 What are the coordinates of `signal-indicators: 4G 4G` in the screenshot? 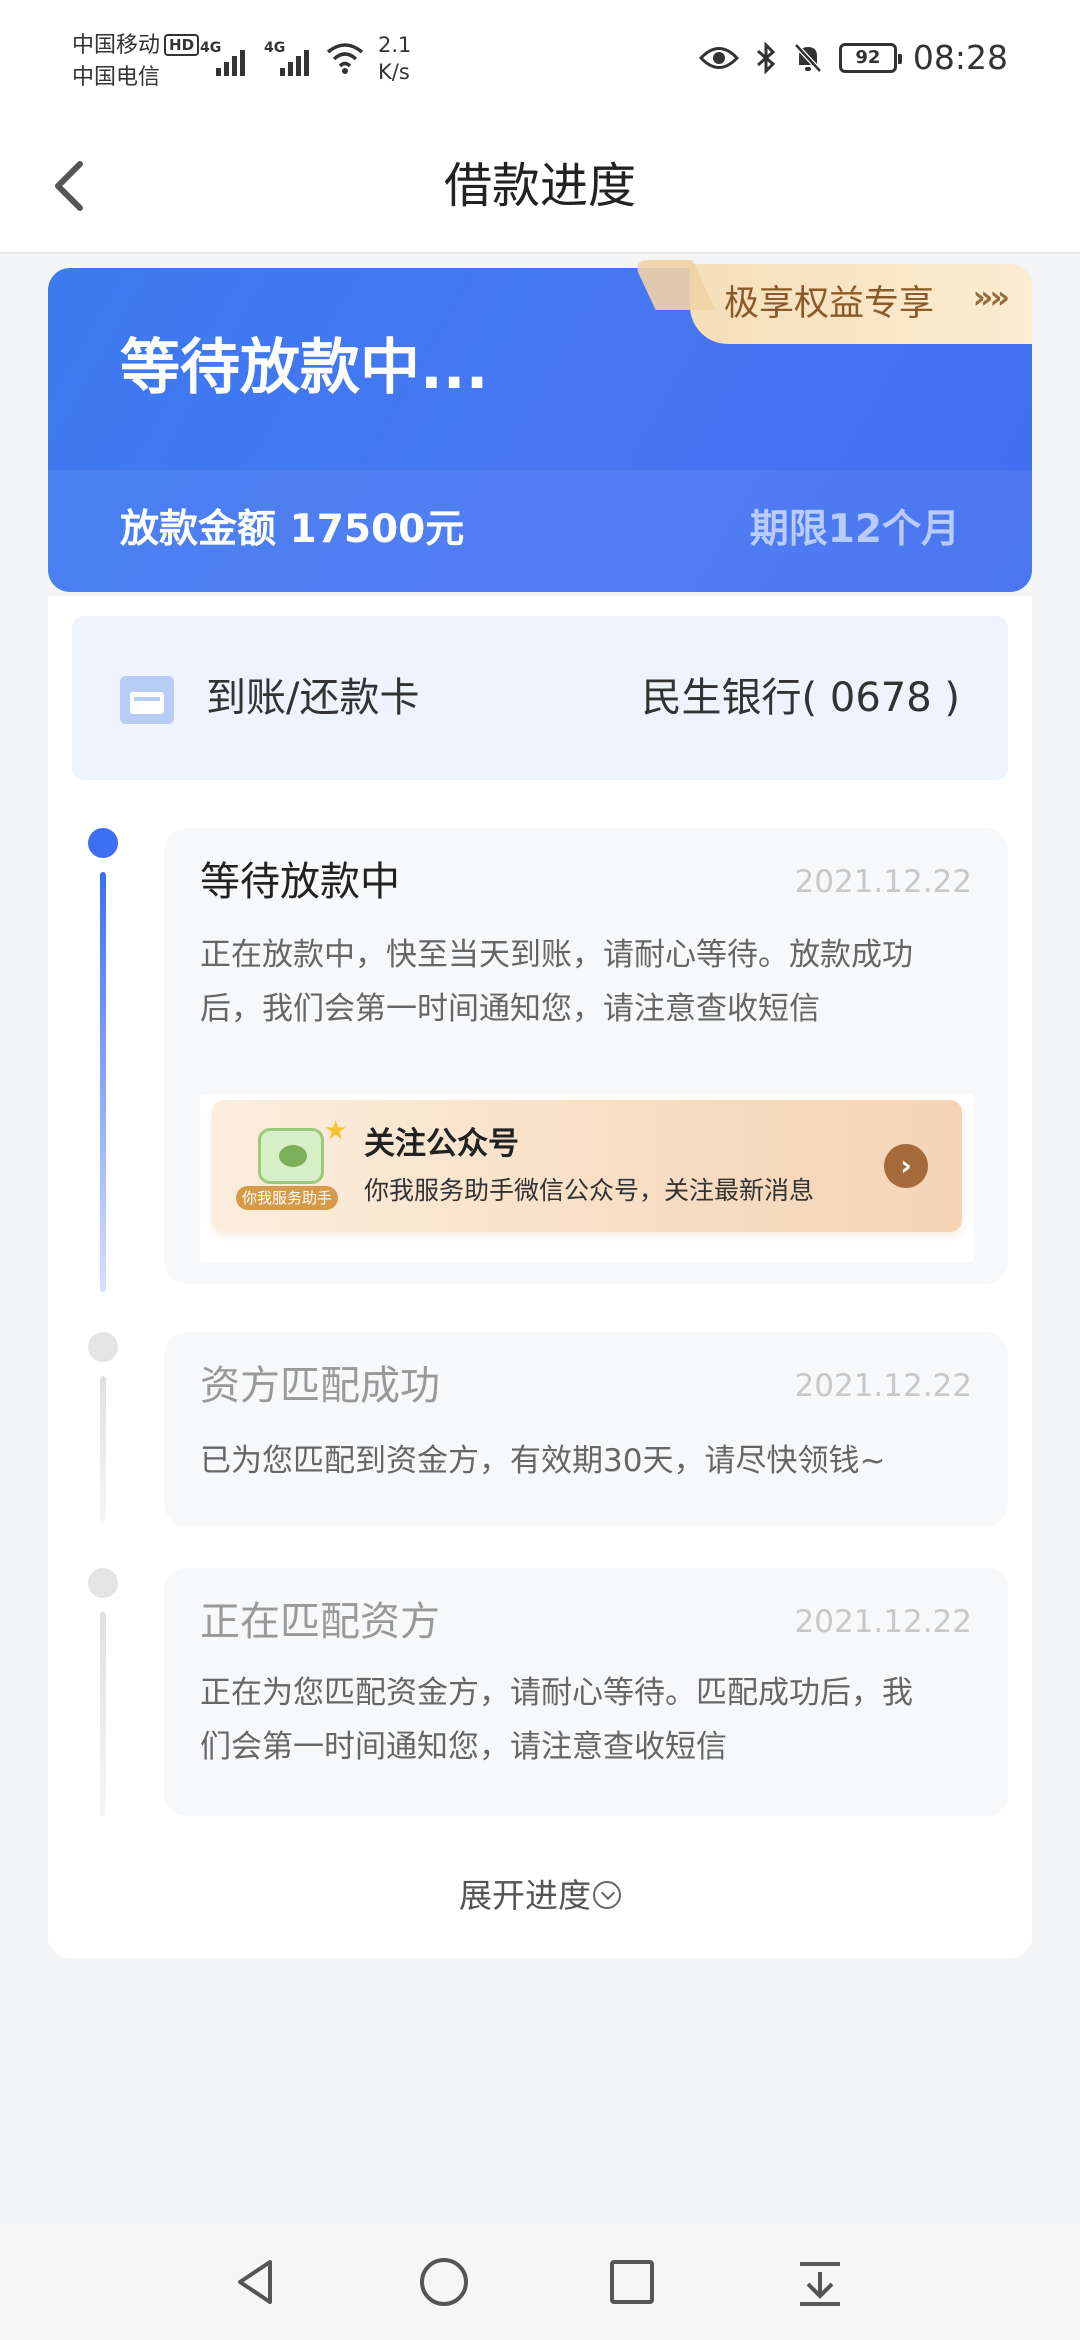 It's located at (257, 58).